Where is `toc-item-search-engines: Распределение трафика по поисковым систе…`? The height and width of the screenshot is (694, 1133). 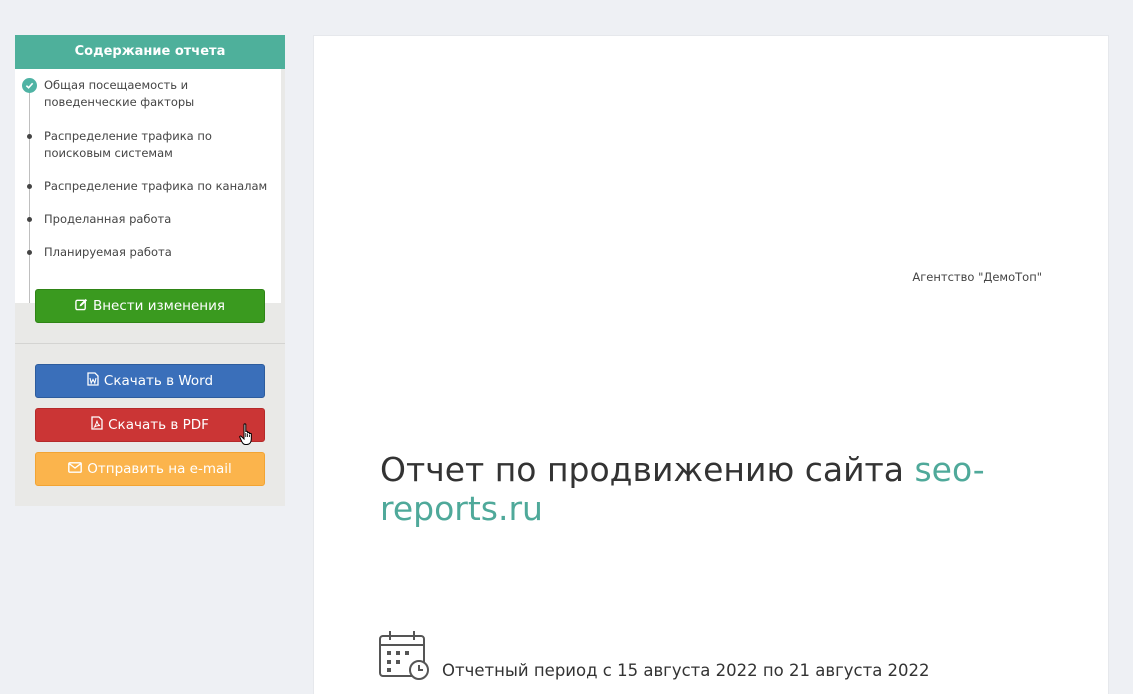
toc-item-search-engines: Распределение трафика по поисковым систе… is located at coordinates (148, 153).